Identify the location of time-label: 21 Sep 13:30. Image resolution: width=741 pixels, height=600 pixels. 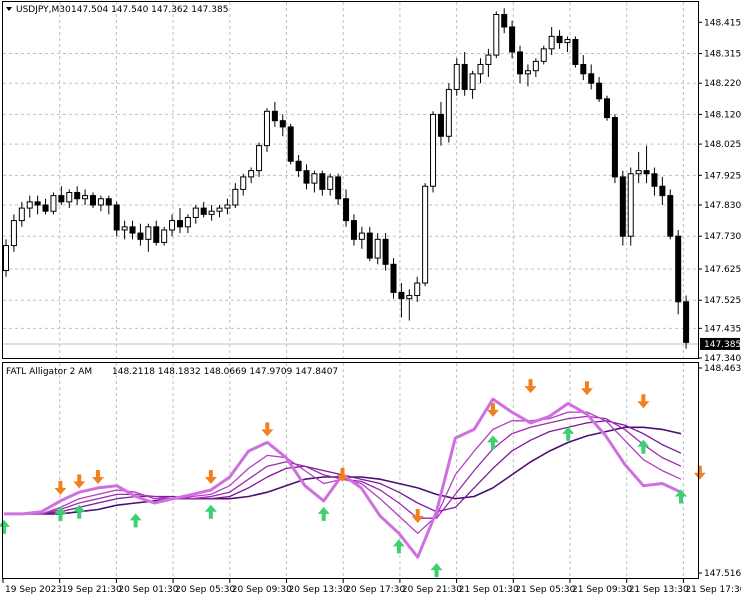
(659, 590).